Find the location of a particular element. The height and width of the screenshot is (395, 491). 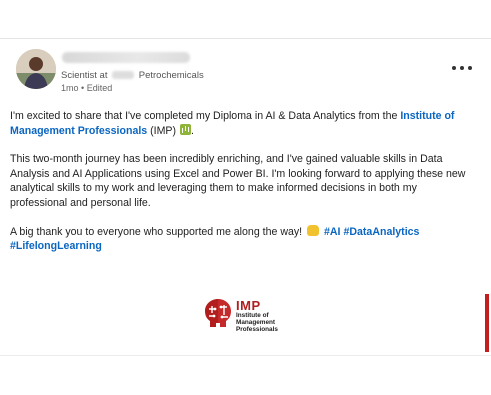

logo-line-2: Management is located at coordinates (256, 322).